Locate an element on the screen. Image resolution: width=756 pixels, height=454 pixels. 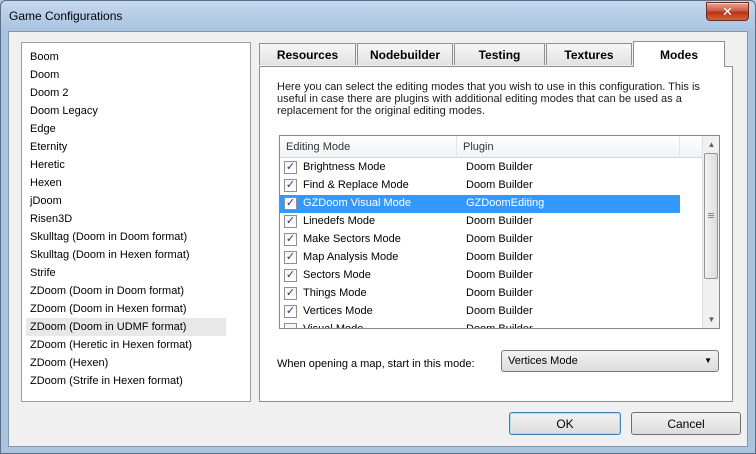
tab-textures: Textures is located at coordinates (589, 54).